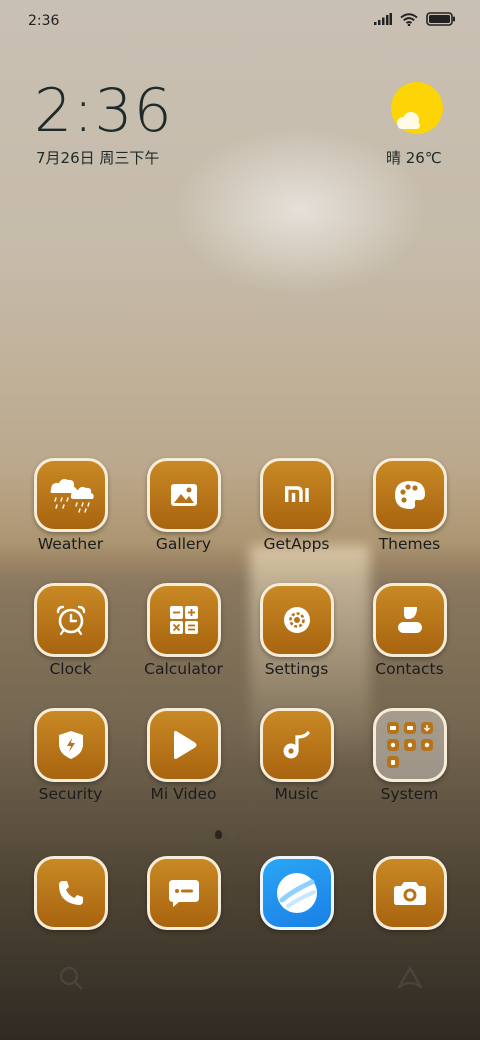 Image resolution: width=480 pixels, height=1040 pixels. I want to click on app-music: Music, so click(296, 755).